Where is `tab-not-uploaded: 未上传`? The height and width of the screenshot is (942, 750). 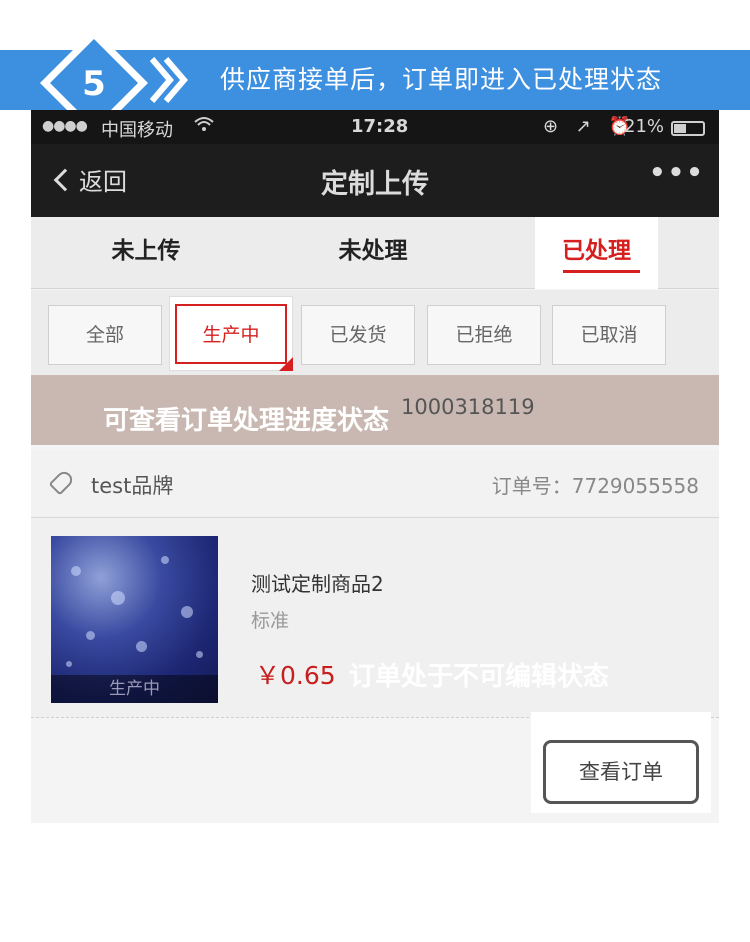
tab-not-uploaded: 未上传 is located at coordinates (146, 253).